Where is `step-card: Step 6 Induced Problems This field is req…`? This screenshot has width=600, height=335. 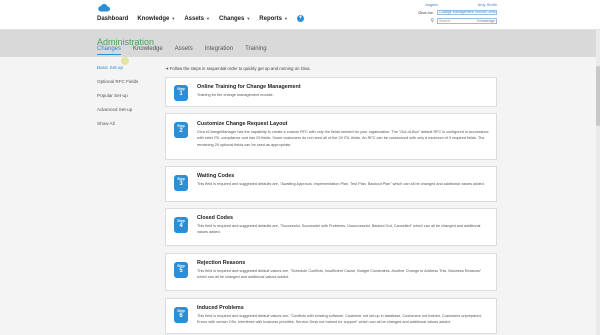
step-card: Step 6 Induced Problems This field is req… is located at coordinates (331, 316).